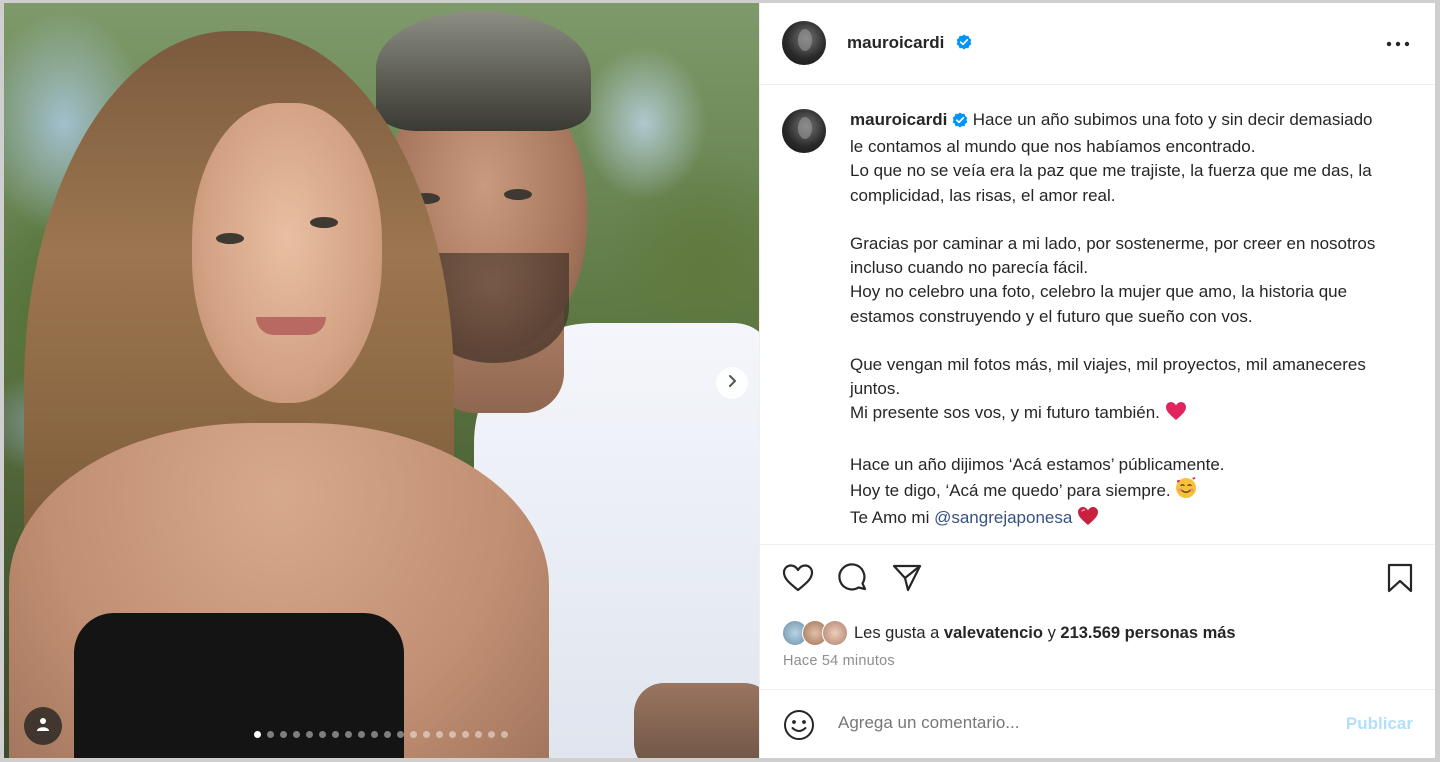 This screenshot has height=762, width=1440. Describe the element at coordinates (381, 734) in the screenshot. I see `carousel-indicator` at that location.